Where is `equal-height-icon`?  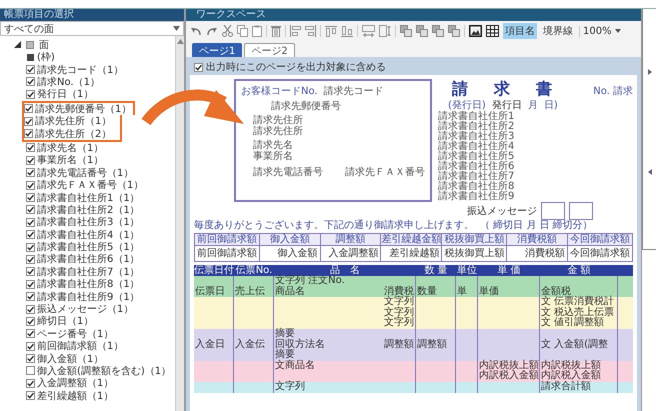
equal-height-icon is located at coordinates (385, 31).